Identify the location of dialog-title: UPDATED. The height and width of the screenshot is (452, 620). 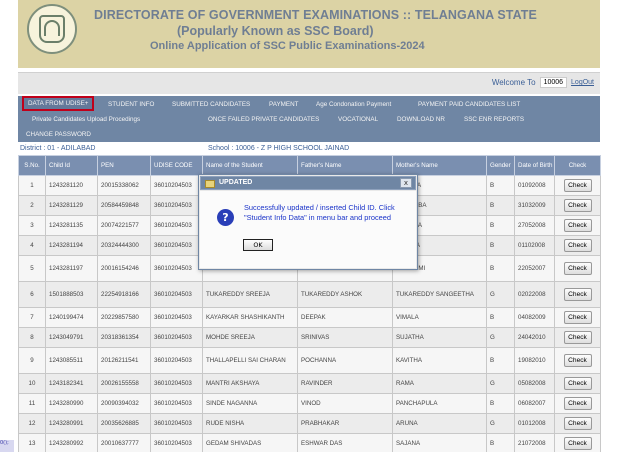
(236, 182).